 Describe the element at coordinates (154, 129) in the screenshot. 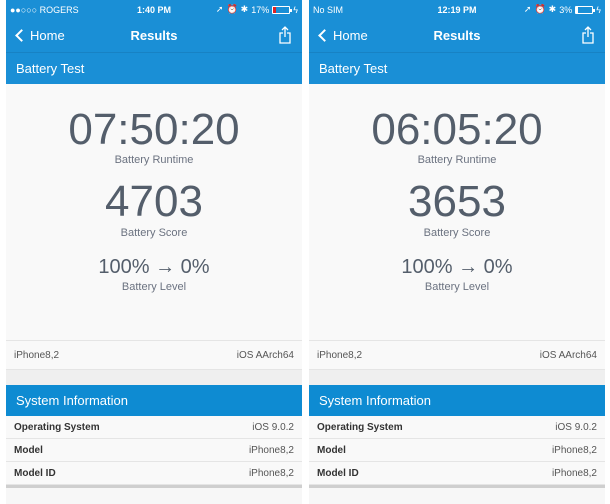

I see `battery-runtime-value: 07:50:20` at that location.